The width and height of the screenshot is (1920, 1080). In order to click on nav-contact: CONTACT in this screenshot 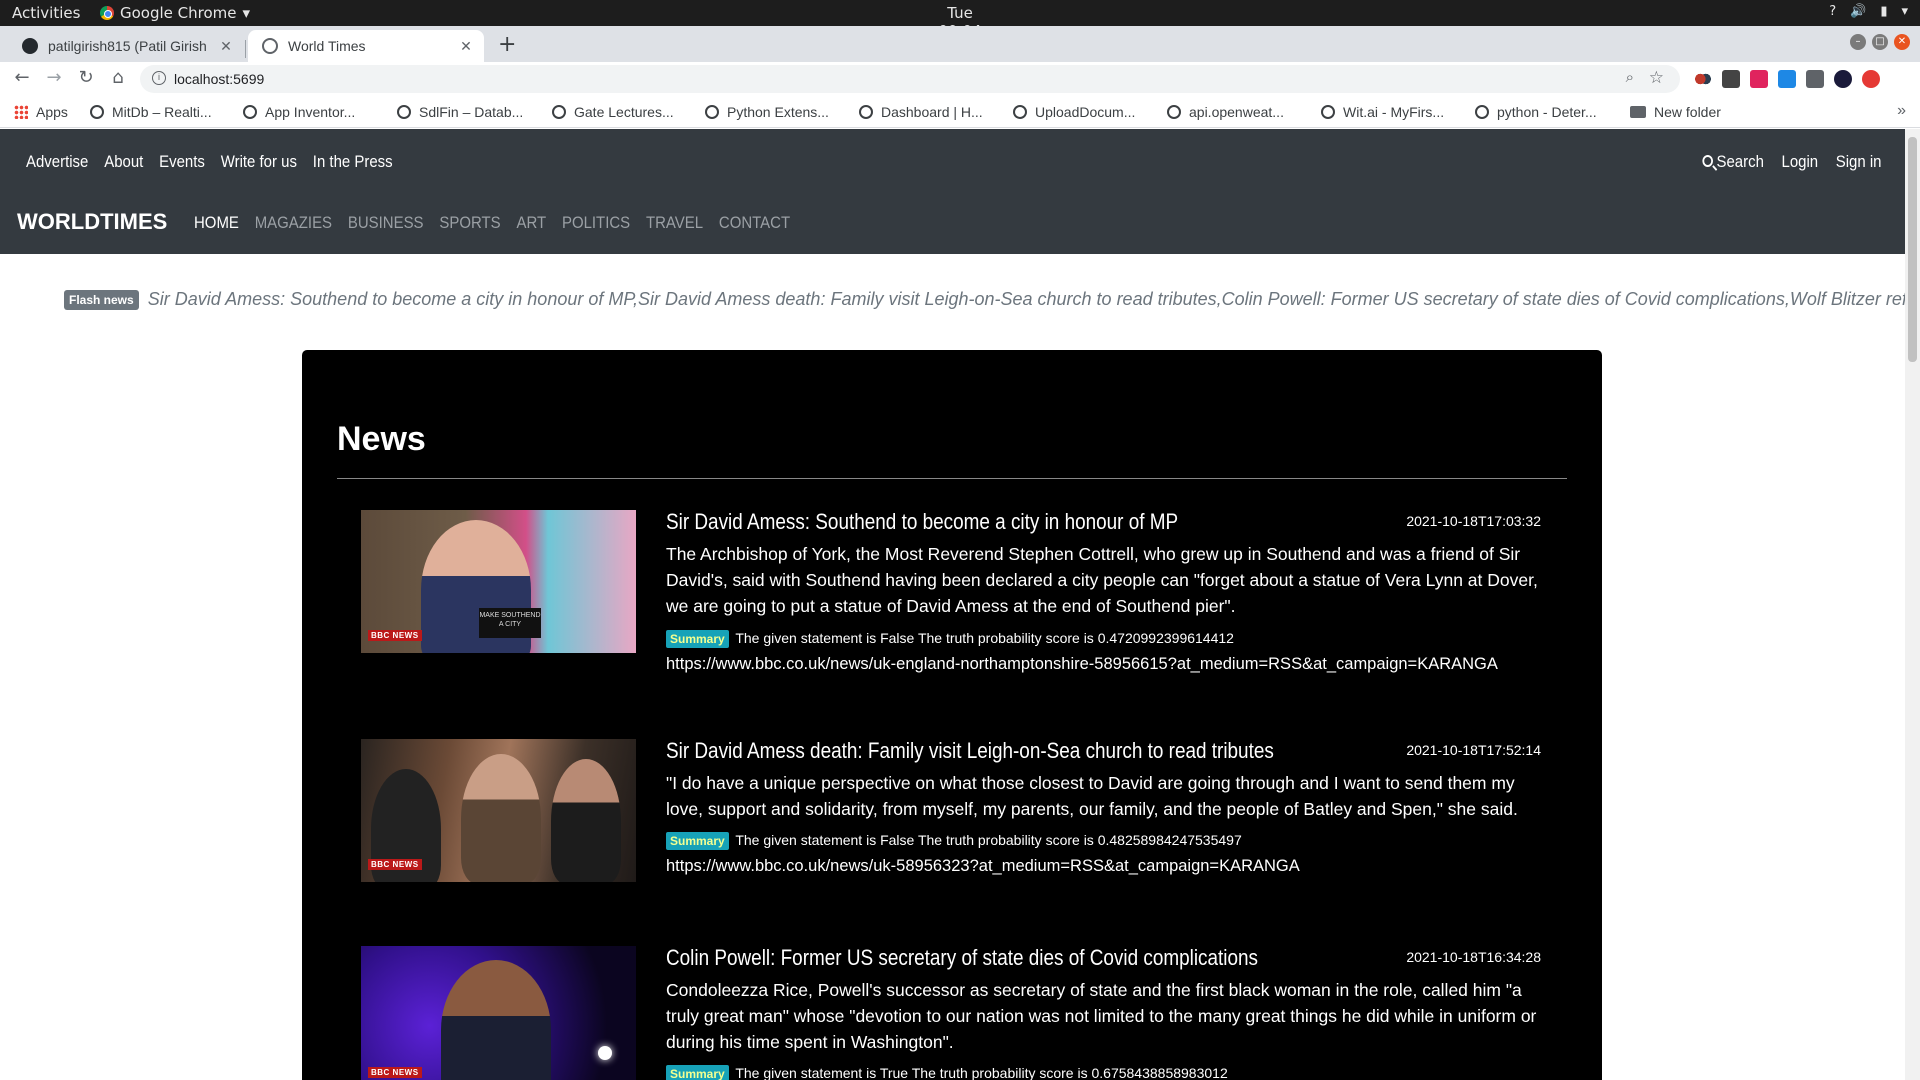, I will do `click(754, 223)`.